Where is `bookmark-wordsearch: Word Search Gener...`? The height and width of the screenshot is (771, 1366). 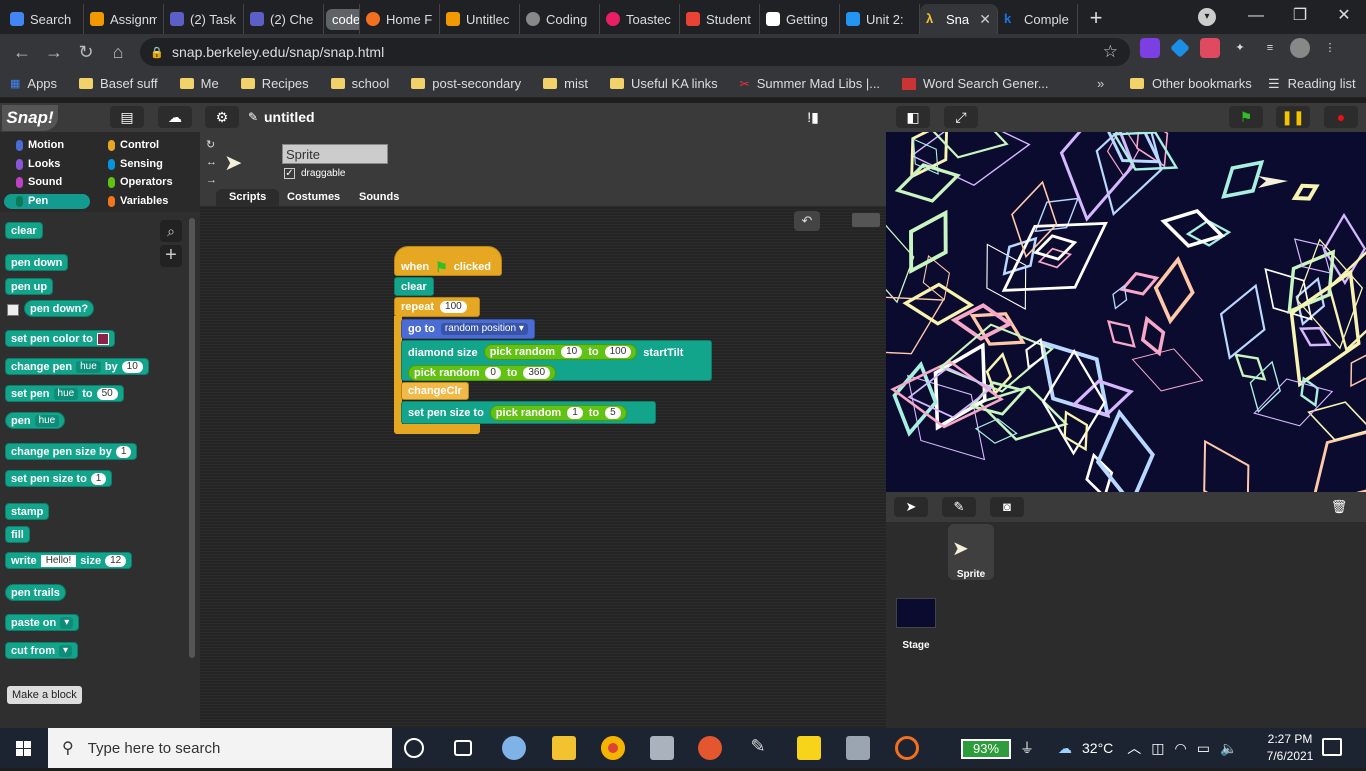
bookmark-wordsearch: Word Search Gener... is located at coordinates (975, 83).